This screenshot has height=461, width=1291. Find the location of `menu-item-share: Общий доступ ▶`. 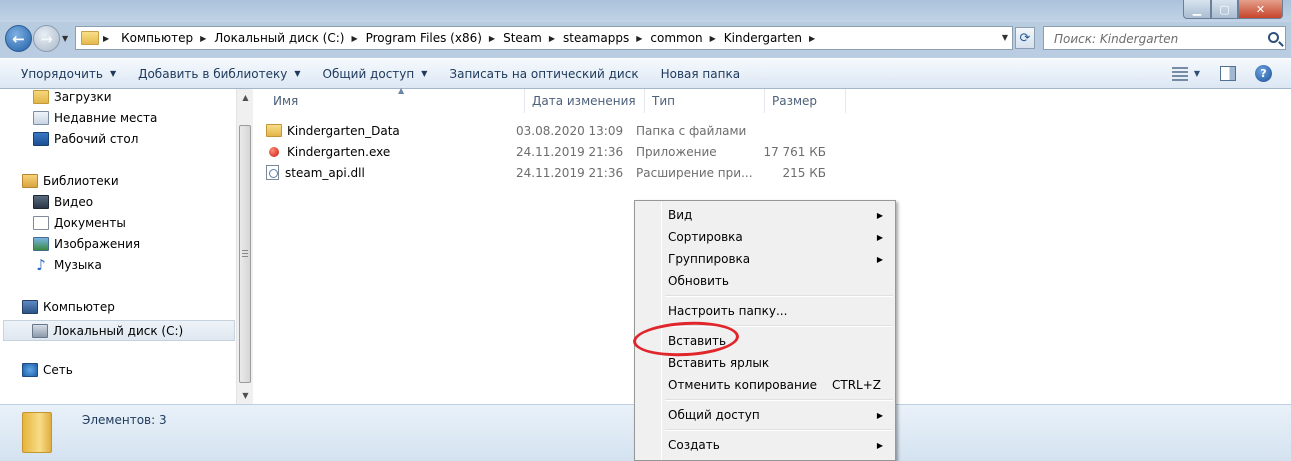

menu-item-share: Общий доступ ▶ is located at coordinates (765, 415).